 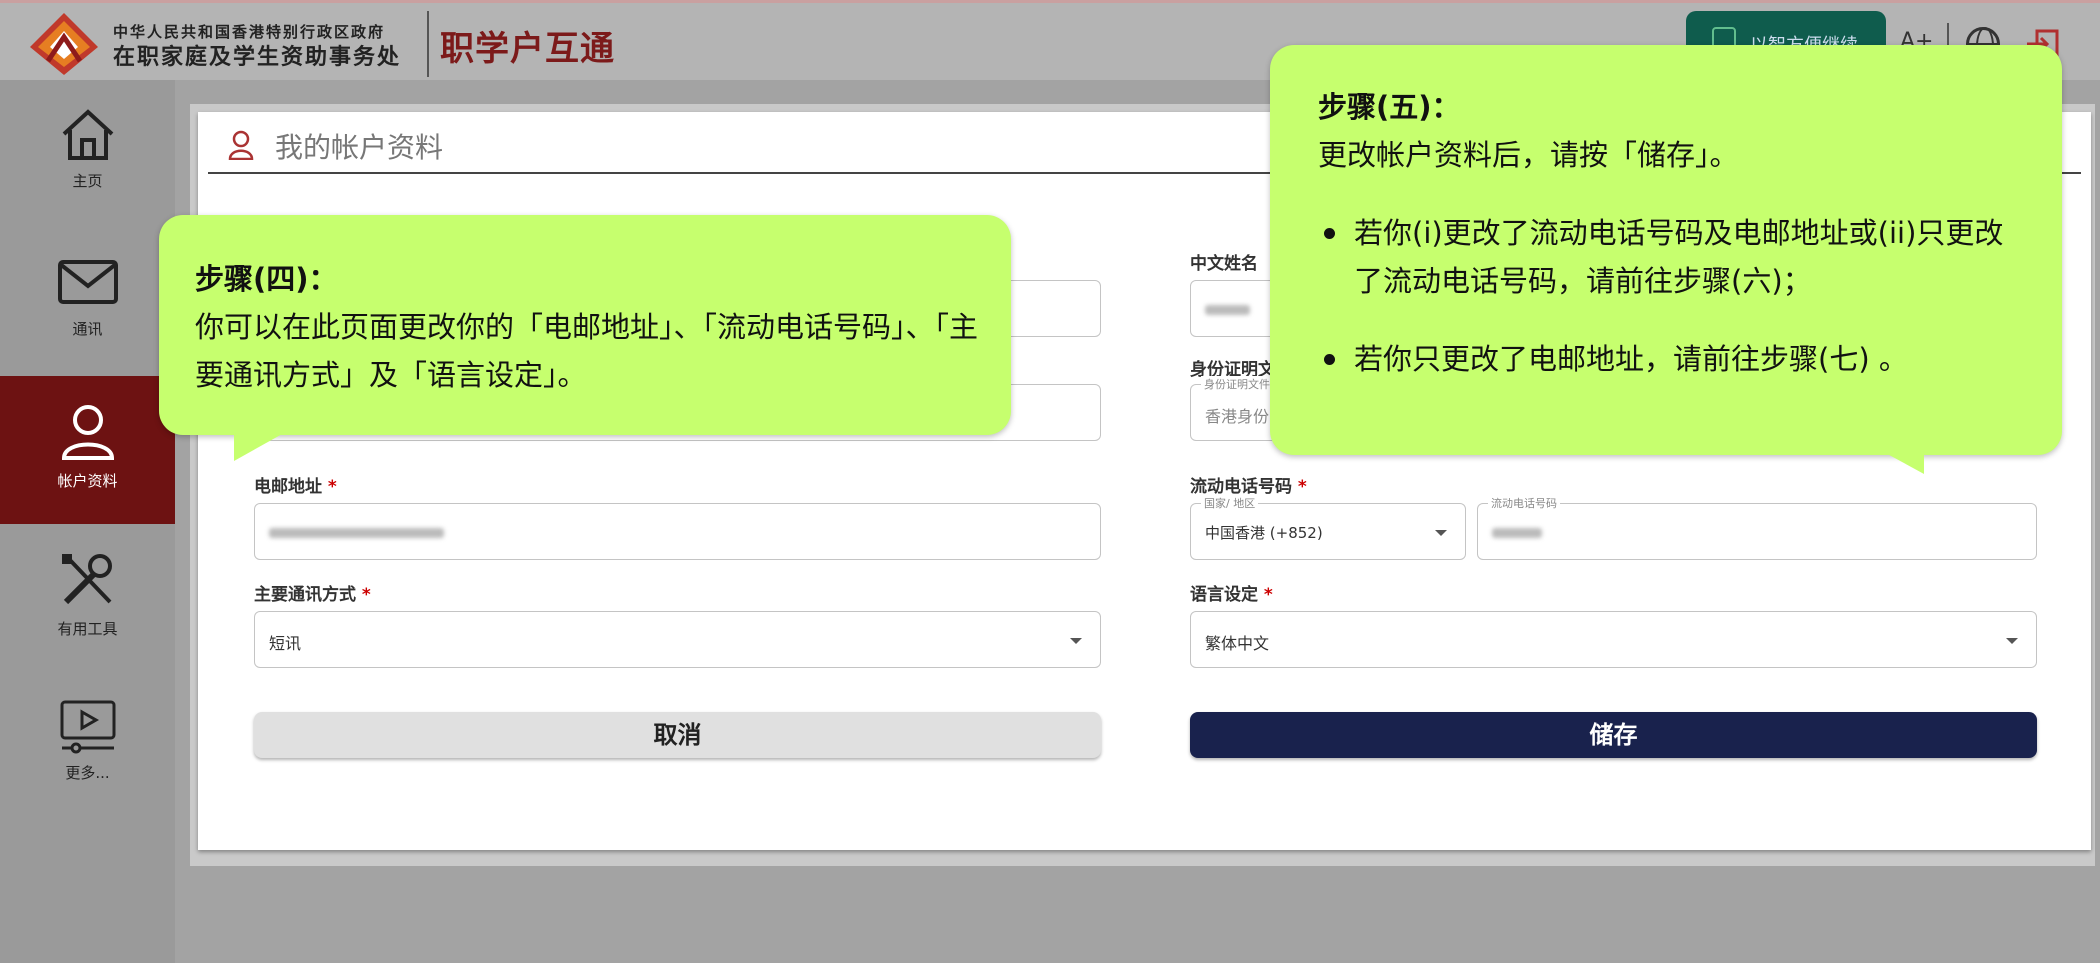 What do you see at coordinates (1224, 264) in the screenshot?
I see `chinese-name-label: 中文姓名` at bounding box center [1224, 264].